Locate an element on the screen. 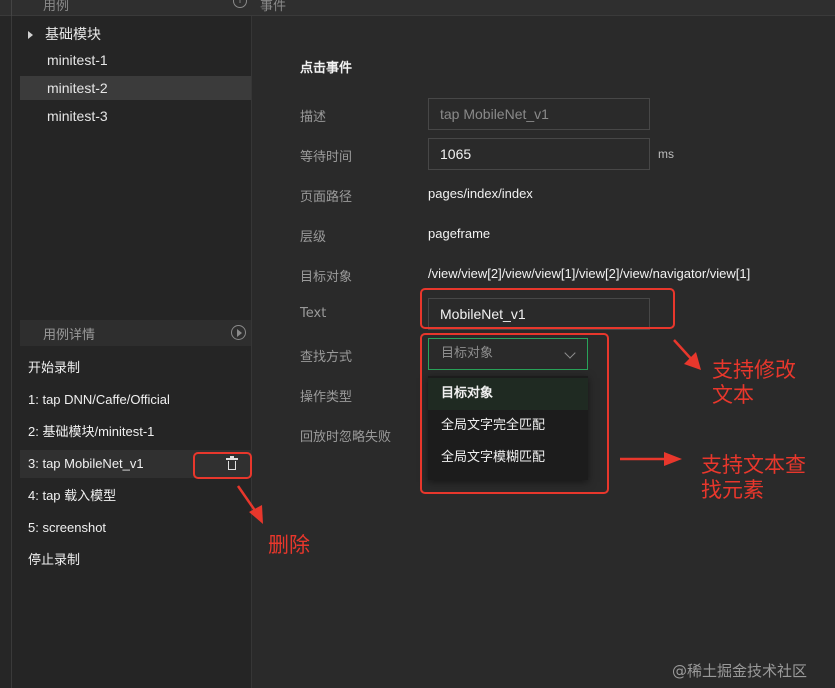 The width and height of the screenshot is (835, 688). wait-time-label: 等待时间 is located at coordinates (326, 157).